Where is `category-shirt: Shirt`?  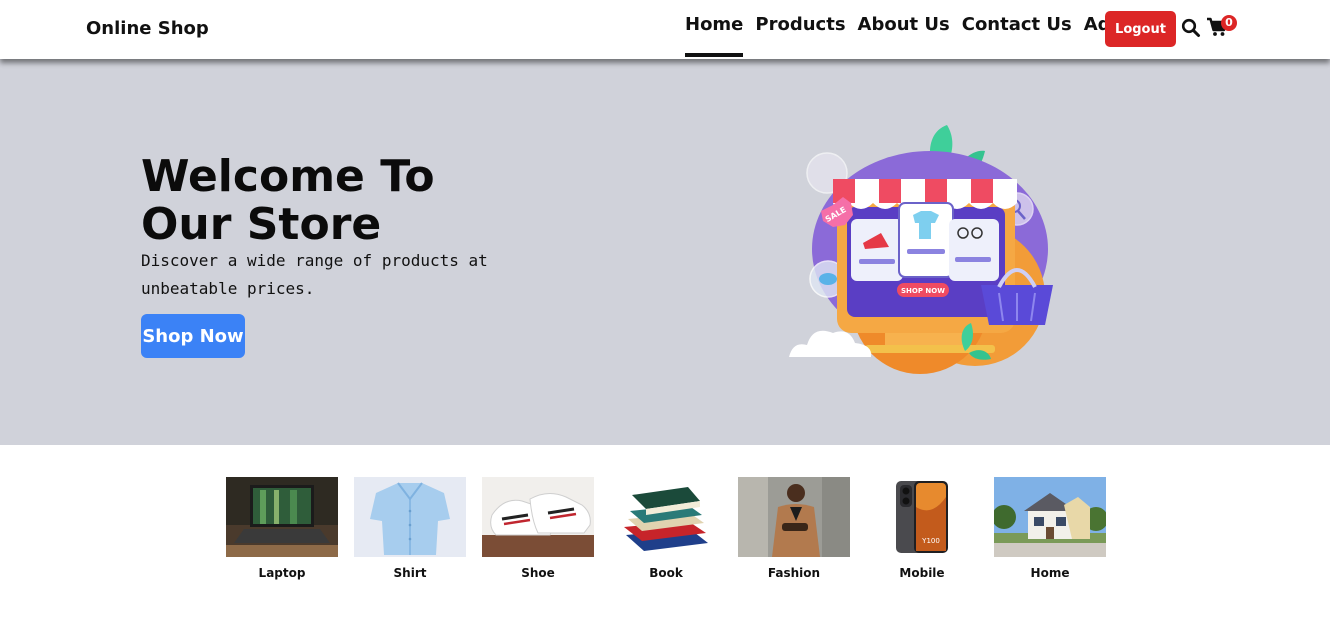
category-shirt: Shirt is located at coordinates (410, 528).